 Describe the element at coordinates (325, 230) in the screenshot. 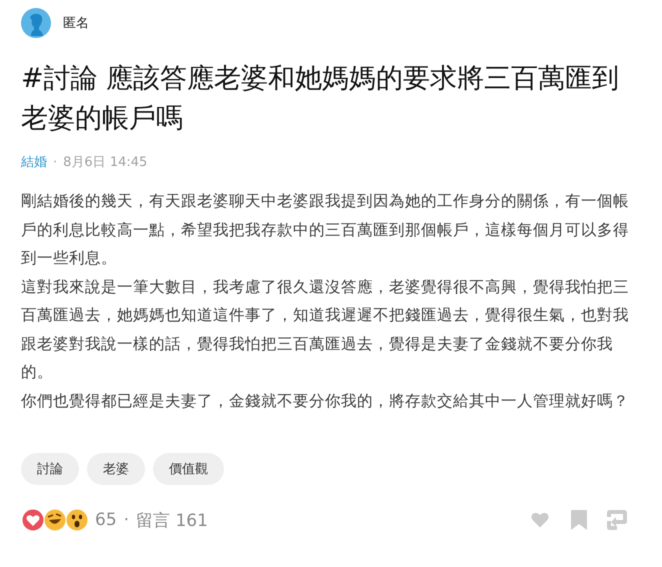

I see `body-paragraph: 剛結婚後的幾天，有天跟老婆聊天中老婆跟我提到因為她的工作身分的關係，有一個帳戶的利息比較高一點，希望我把我存款中的三百萬匯到那個帳戶，這樣每個月可以多得到一些利息。` at that location.